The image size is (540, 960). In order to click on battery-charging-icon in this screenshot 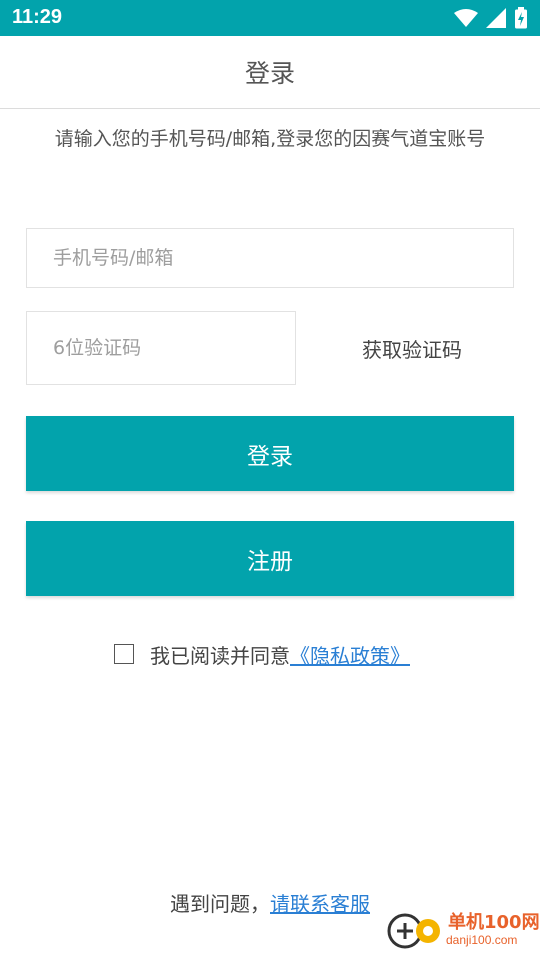, I will do `click(521, 18)`.